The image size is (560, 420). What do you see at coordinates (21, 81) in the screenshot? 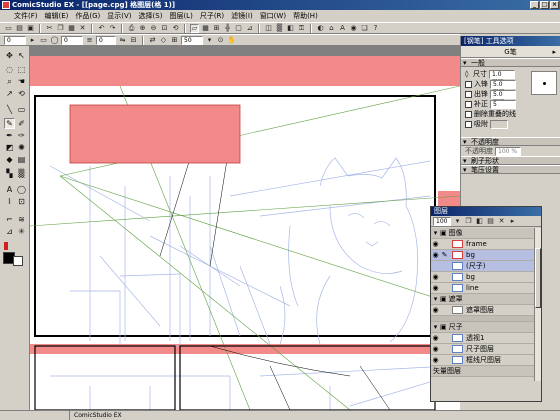
I see `hand-tool-icon: ☚` at bounding box center [21, 81].